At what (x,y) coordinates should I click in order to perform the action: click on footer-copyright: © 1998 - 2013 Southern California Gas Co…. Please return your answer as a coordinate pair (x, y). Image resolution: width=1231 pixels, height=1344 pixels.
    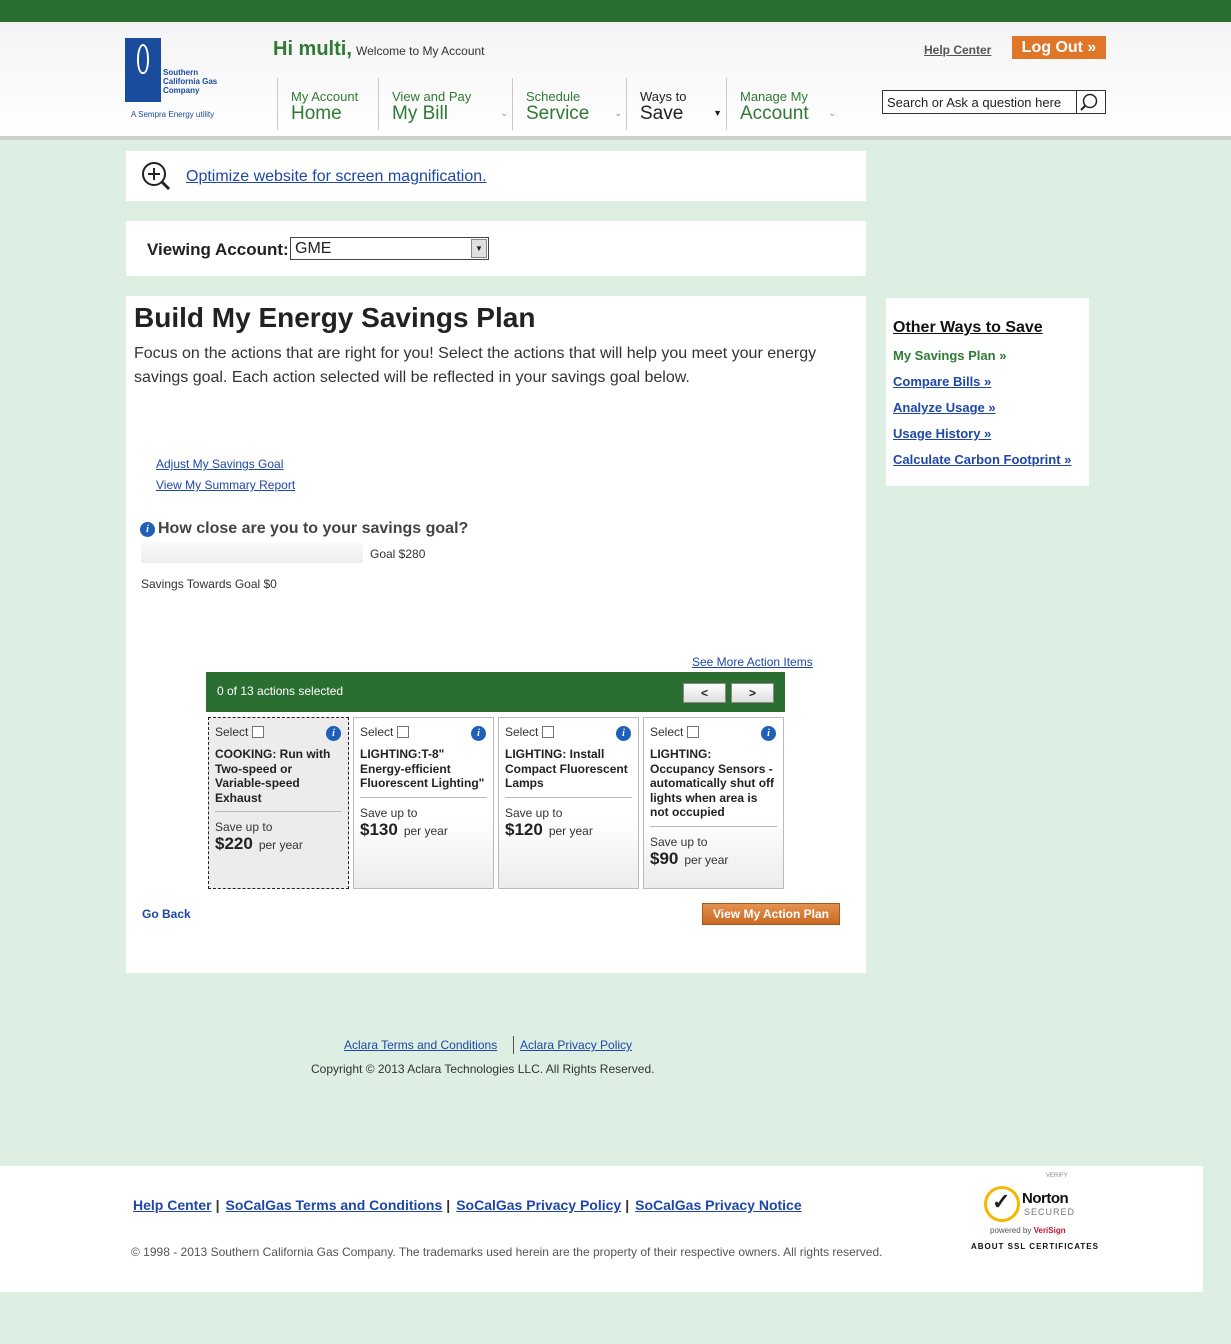
    Looking at the image, I should click on (507, 1252).